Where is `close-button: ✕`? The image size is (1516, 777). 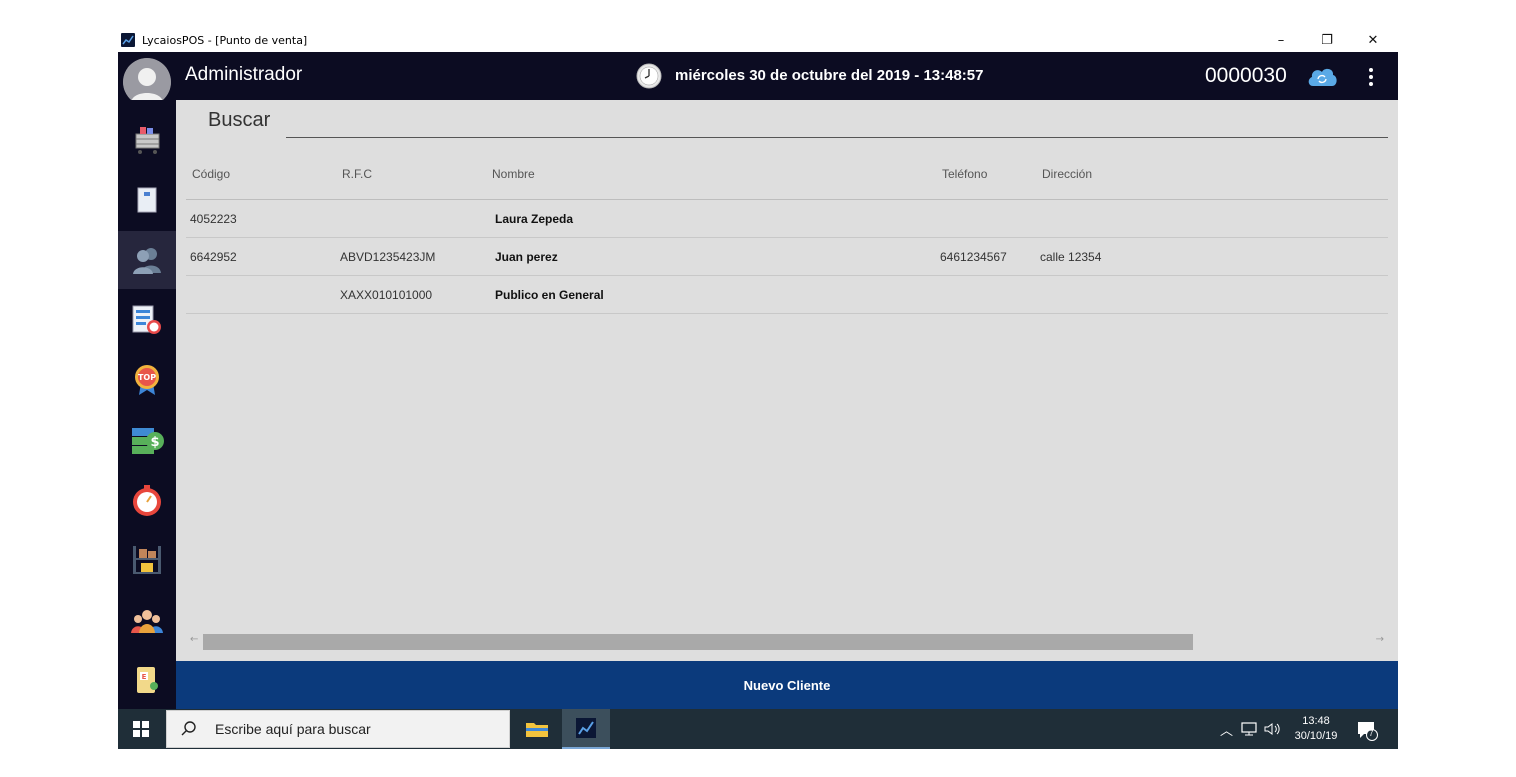
close-button: ✕ is located at coordinates (1373, 40).